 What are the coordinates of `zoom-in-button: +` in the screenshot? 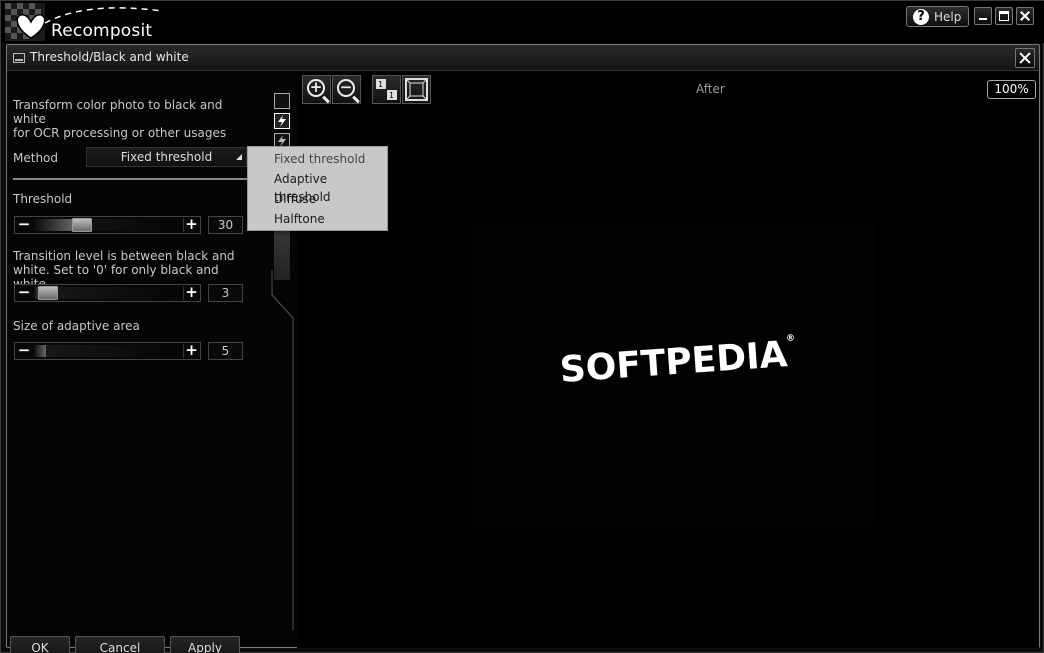 It's located at (316, 89).